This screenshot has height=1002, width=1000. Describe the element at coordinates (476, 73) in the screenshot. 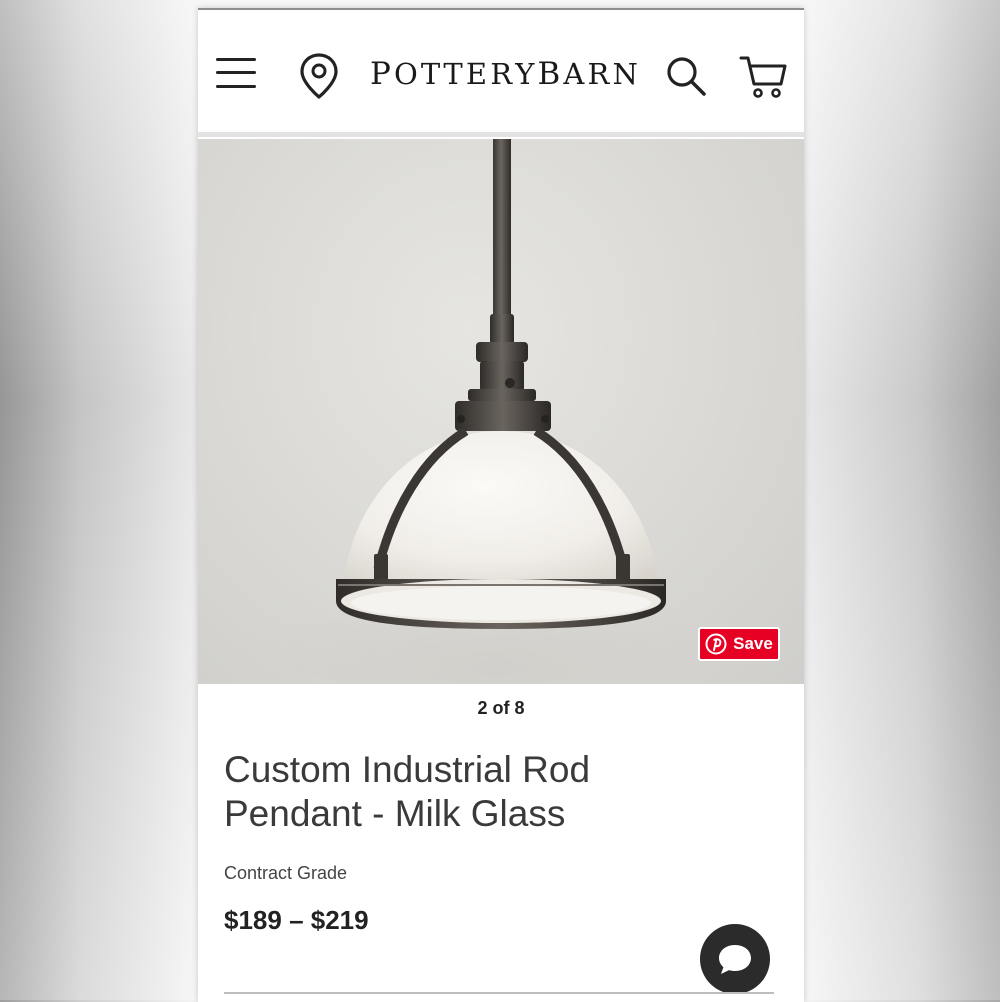

I see `logo-letter: E` at that location.